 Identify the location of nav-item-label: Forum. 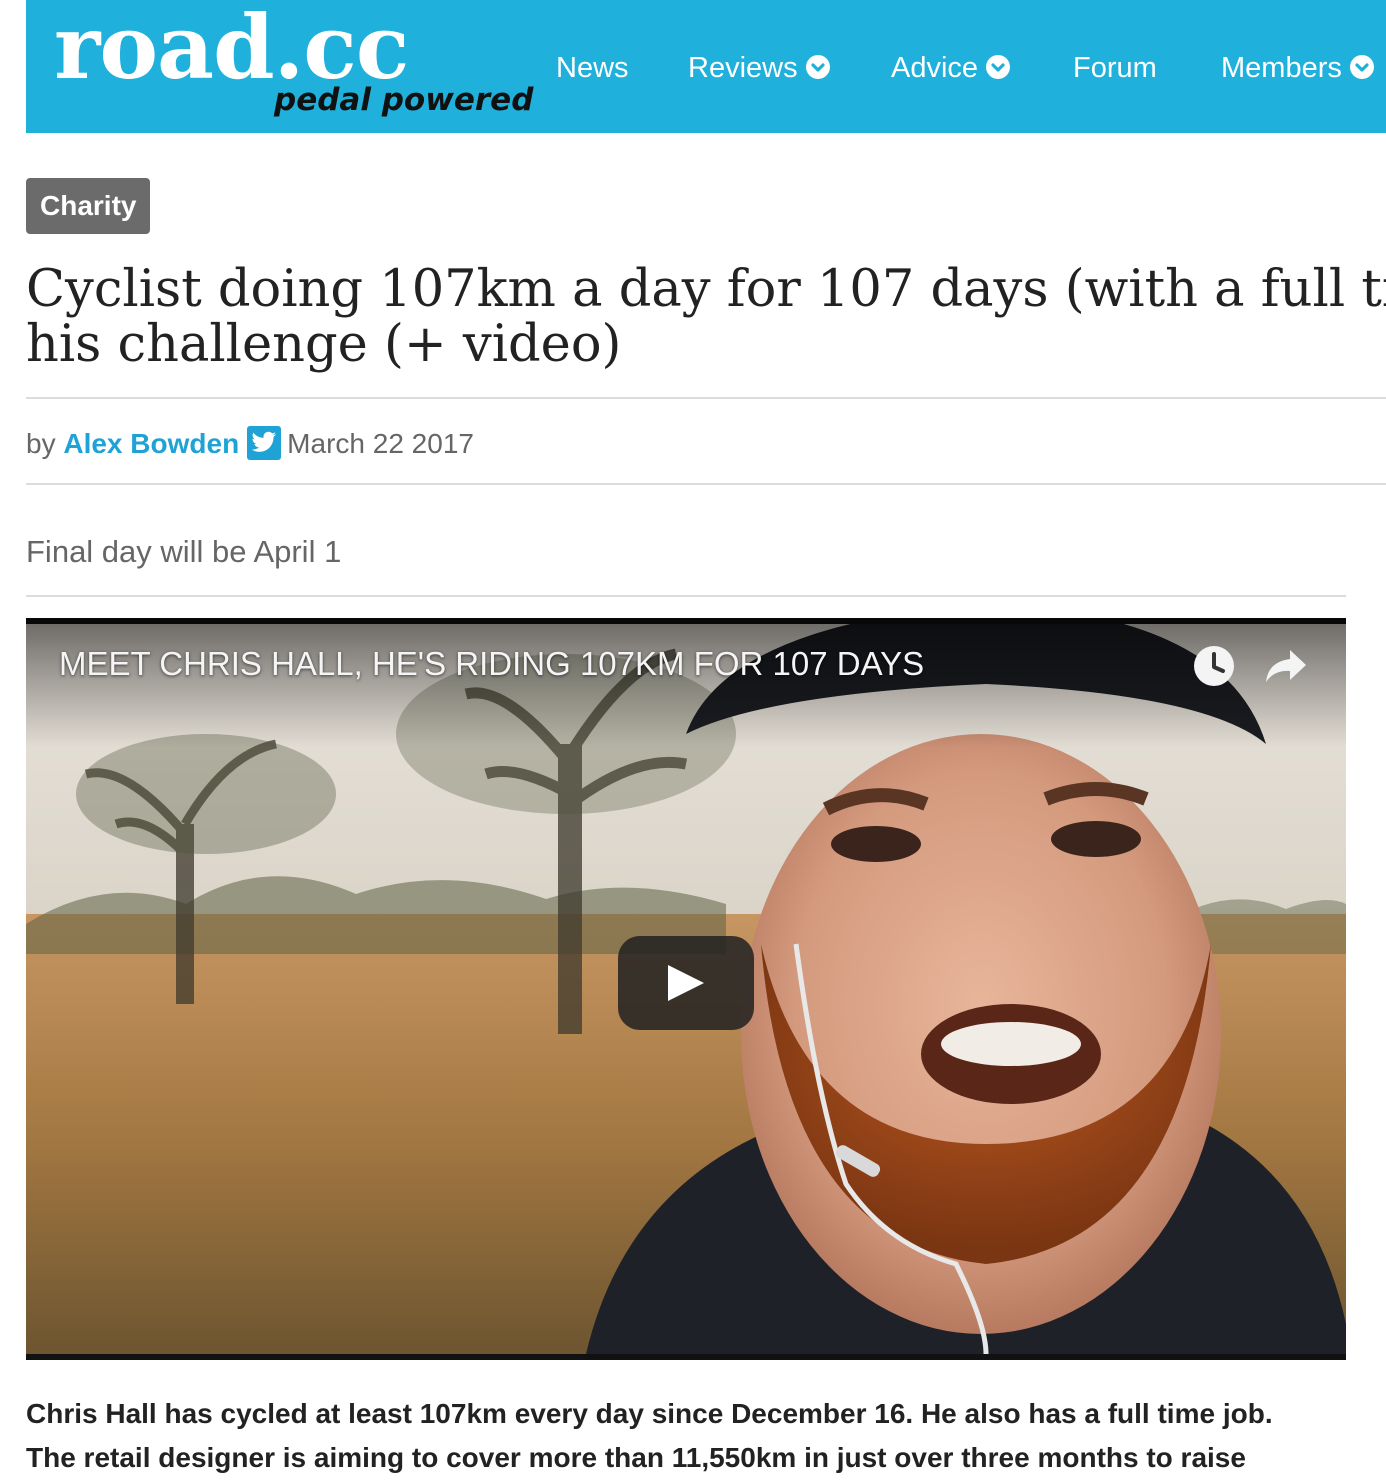
(1115, 68).